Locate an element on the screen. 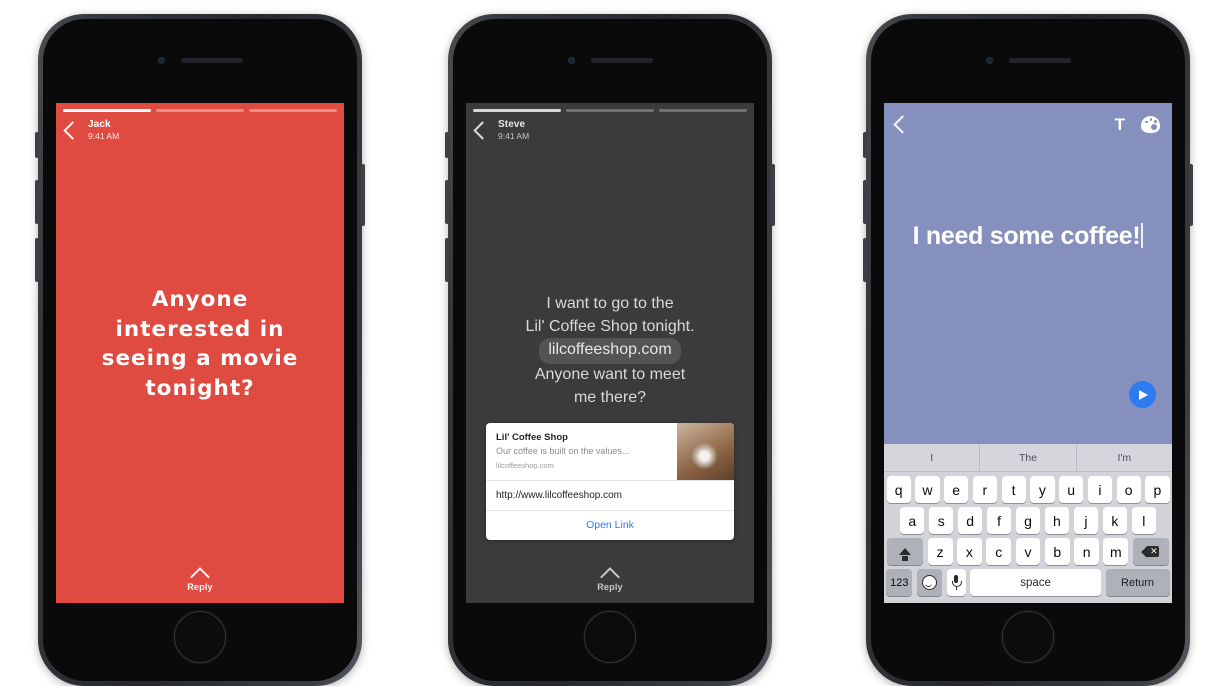 The image size is (1220, 686). emoji-key is located at coordinates (929, 582).